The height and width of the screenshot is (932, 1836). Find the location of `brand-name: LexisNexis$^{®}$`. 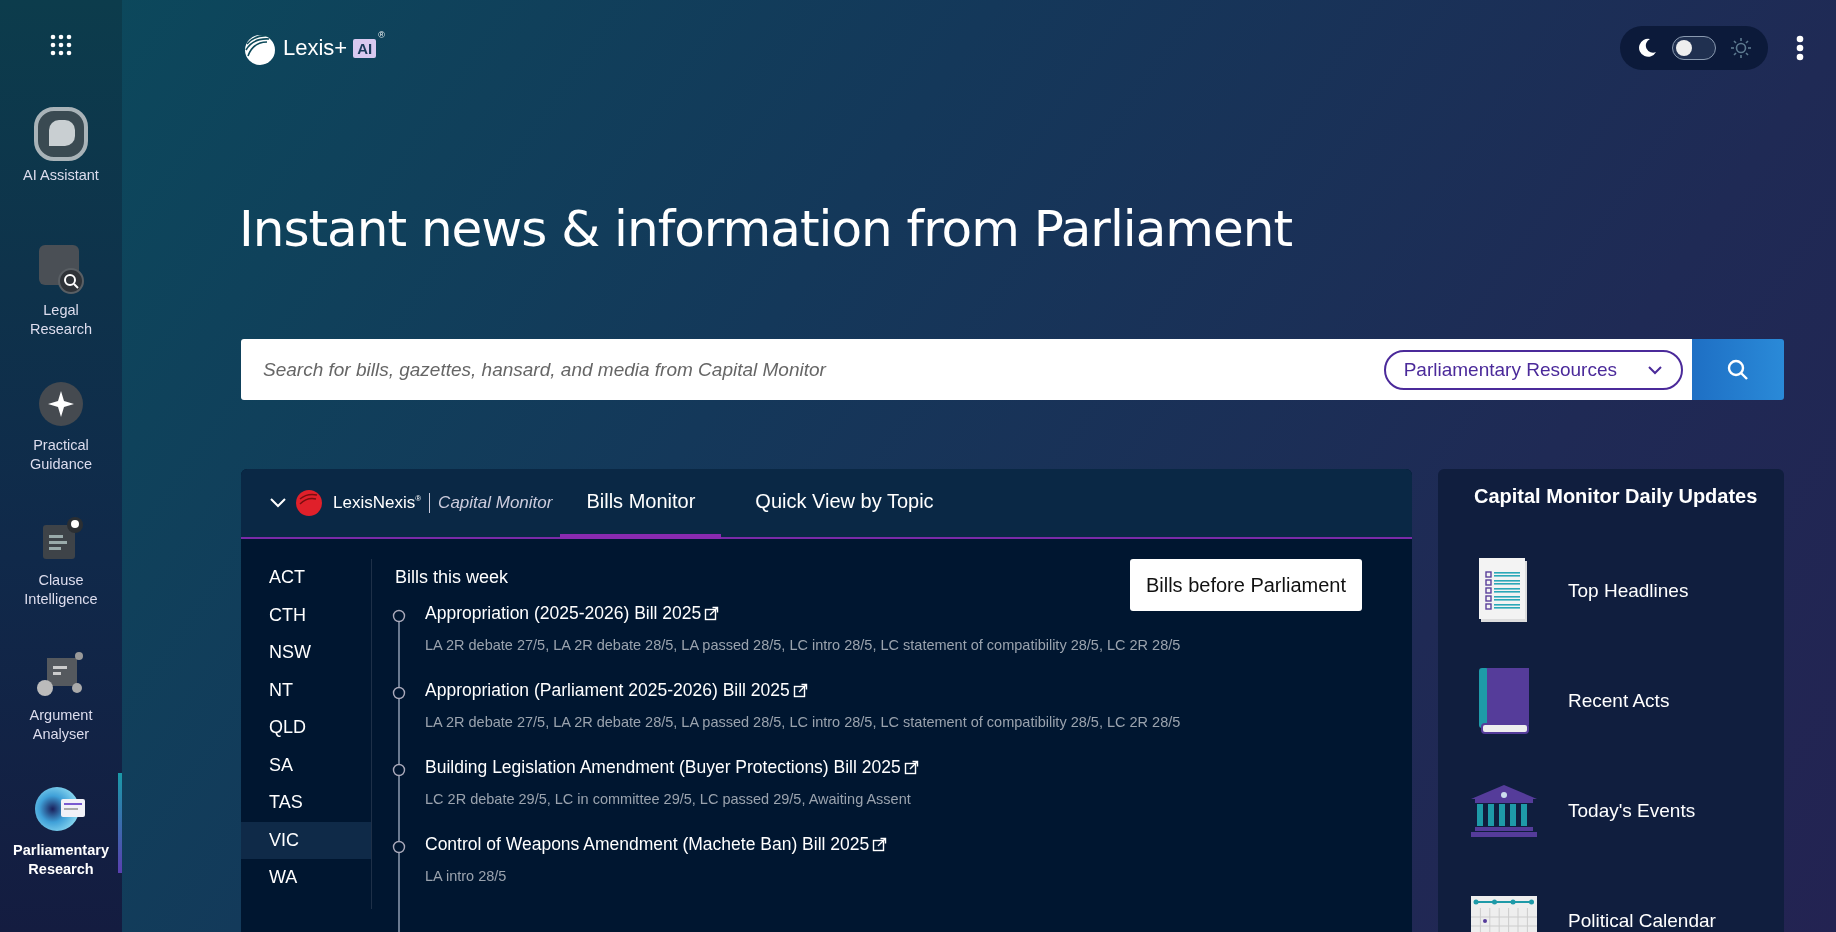

brand-name: LexisNexis$^{®}$ is located at coordinates (377, 503).